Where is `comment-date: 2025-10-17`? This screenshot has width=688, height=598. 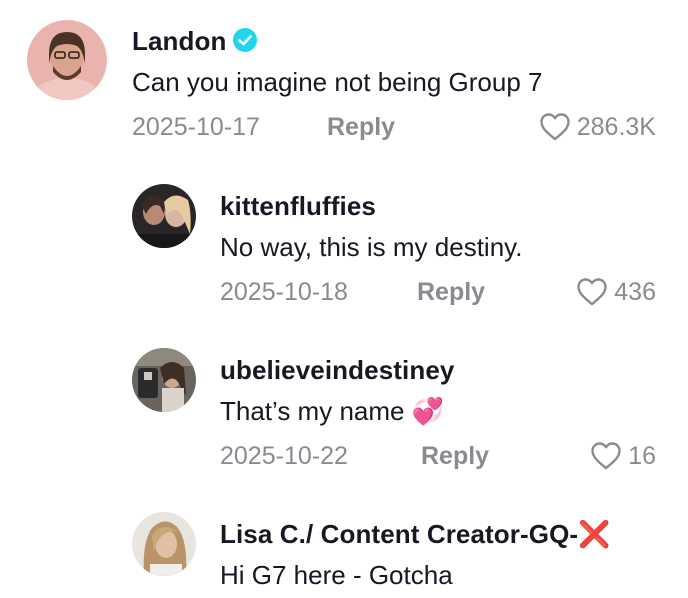 comment-date: 2025-10-17 is located at coordinates (196, 127).